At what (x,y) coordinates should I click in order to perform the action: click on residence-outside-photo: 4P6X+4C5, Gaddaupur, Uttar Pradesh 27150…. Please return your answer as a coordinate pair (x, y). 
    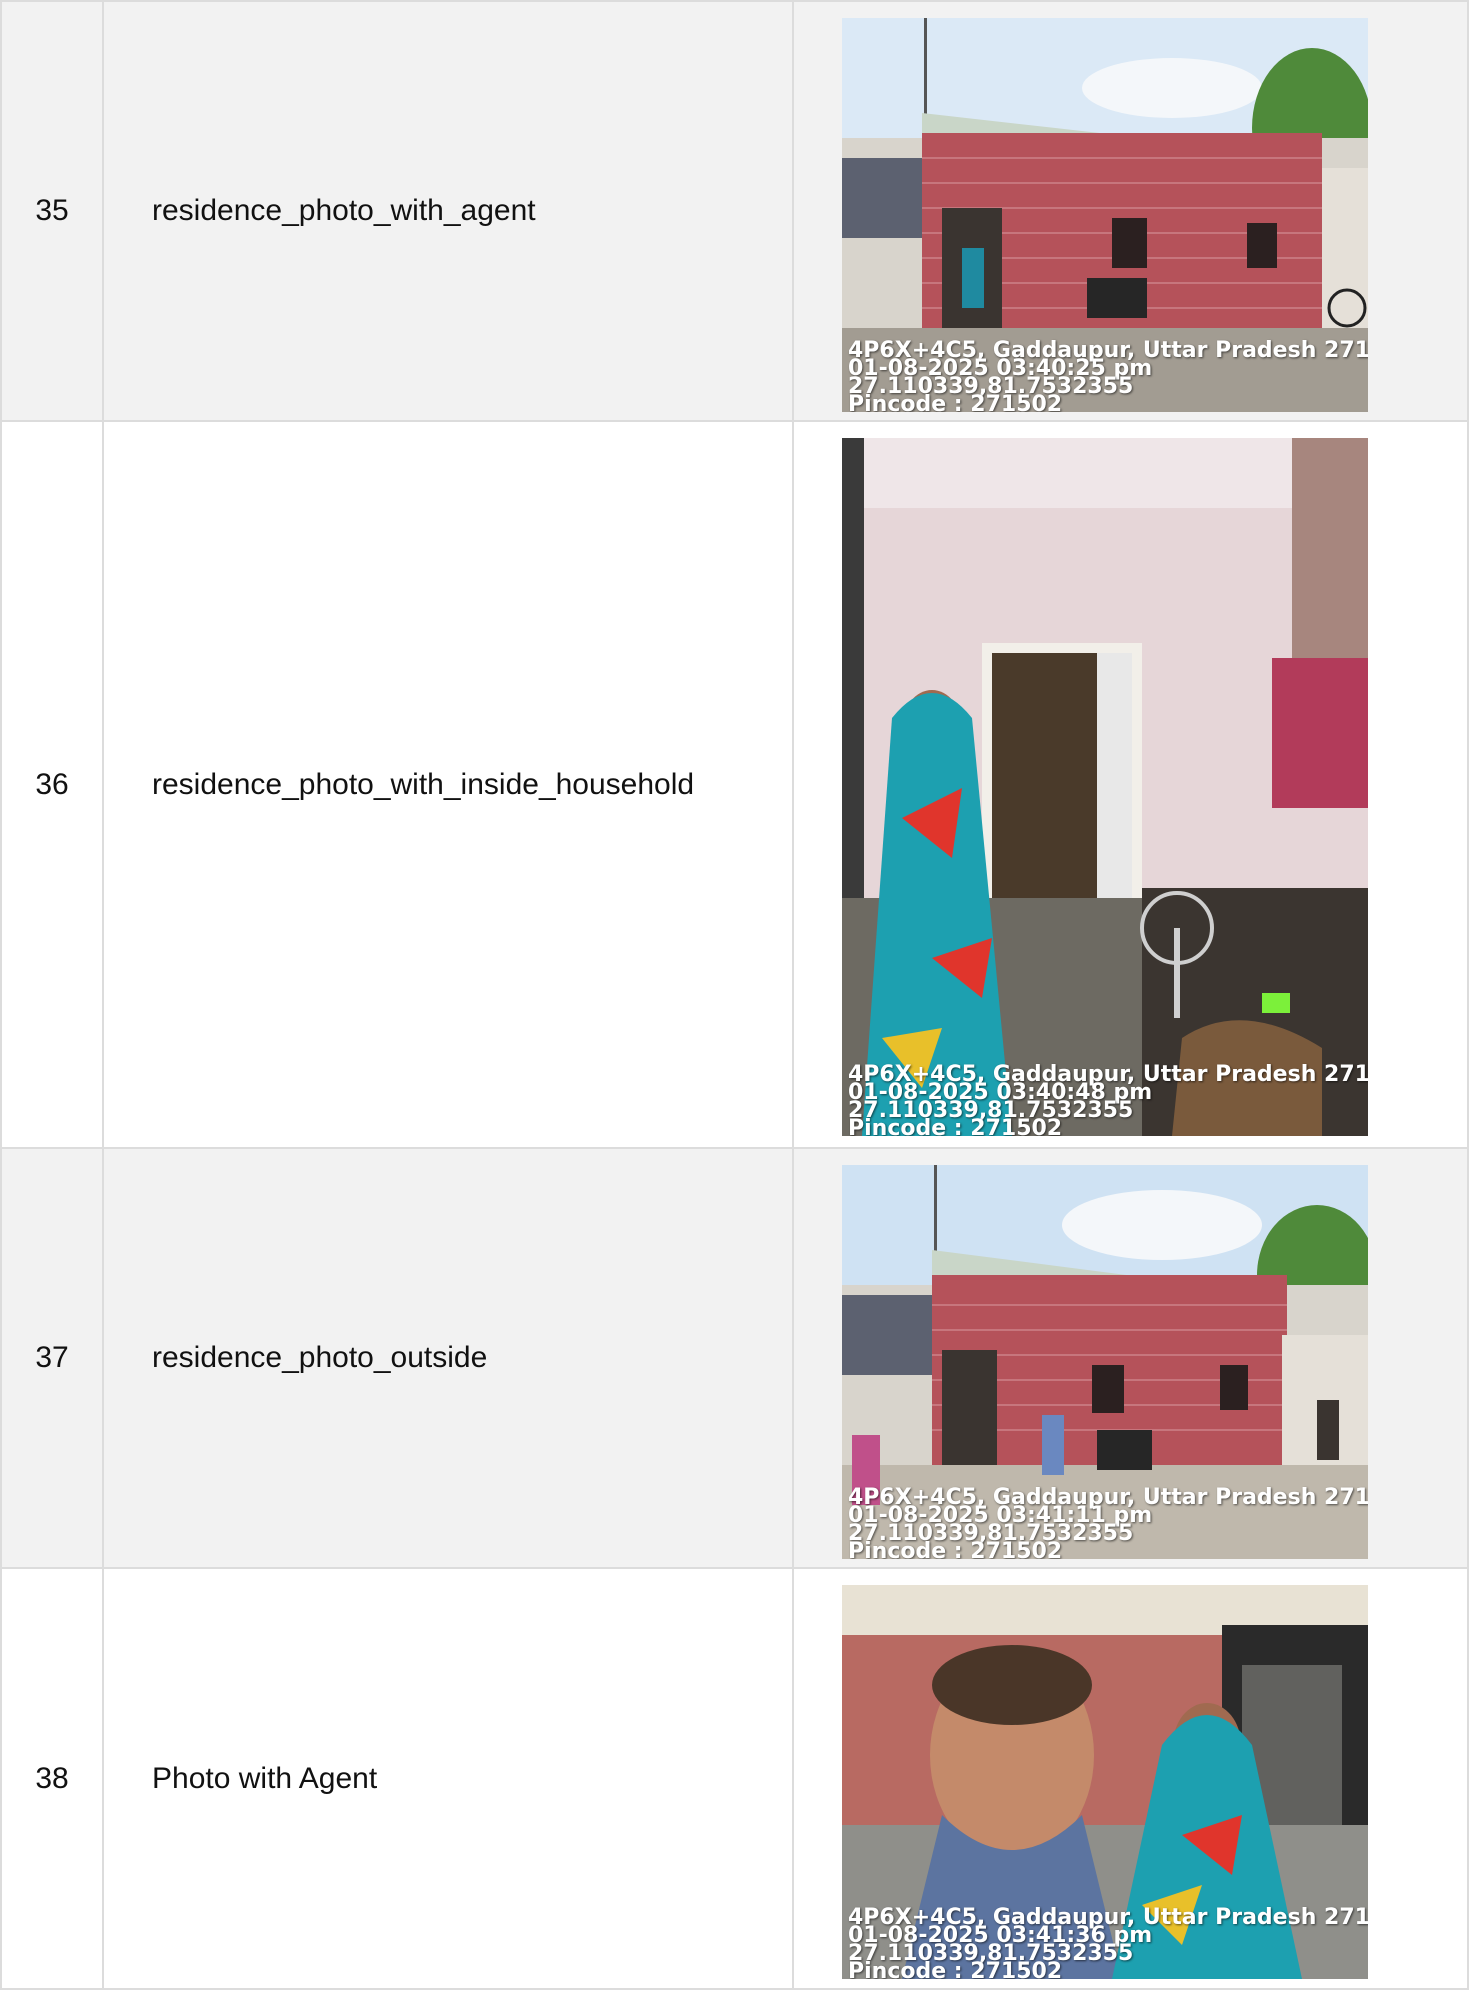
    Looking at the image, I should click on (1105, 1362).